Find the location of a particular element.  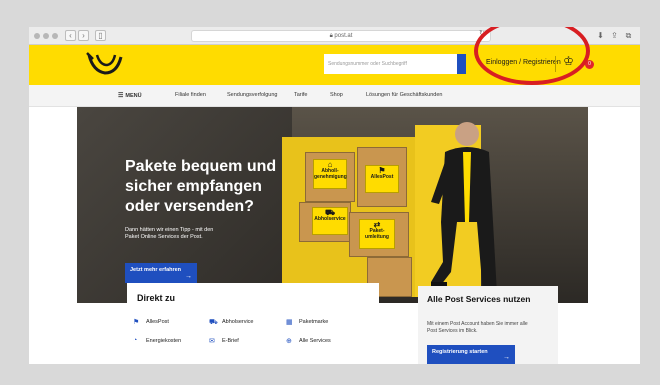

paketumleitung-label: ⇄ Paket-umleitung is located at coordinates (377, 234).